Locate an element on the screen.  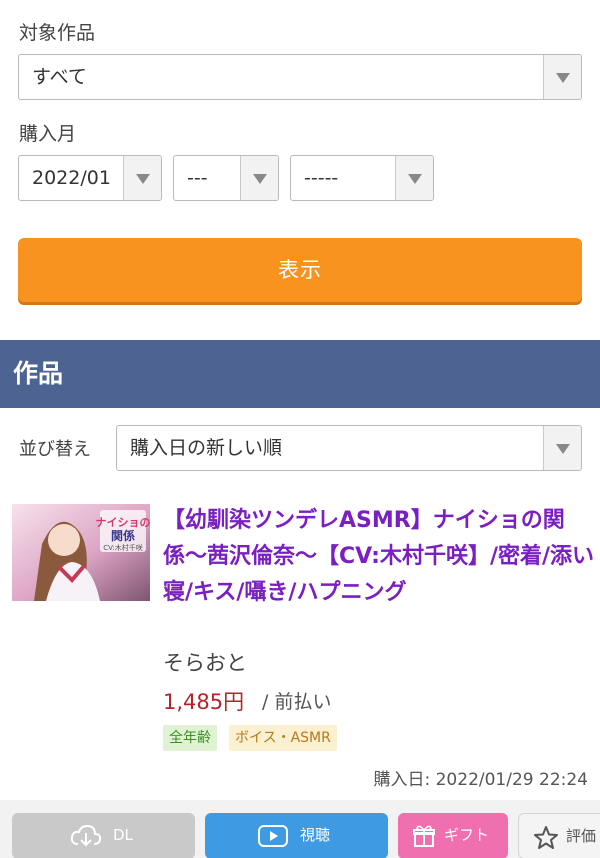
action-button-row: DL 視聴 ギフト 評価 is located at coordinates (300, 829).